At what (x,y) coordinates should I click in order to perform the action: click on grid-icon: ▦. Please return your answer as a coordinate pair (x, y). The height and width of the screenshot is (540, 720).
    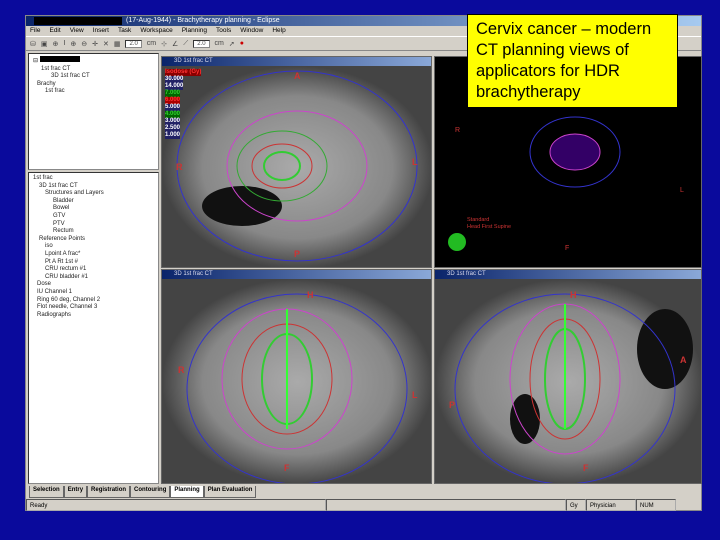
    Looking at the image, I should click on (117, 44).